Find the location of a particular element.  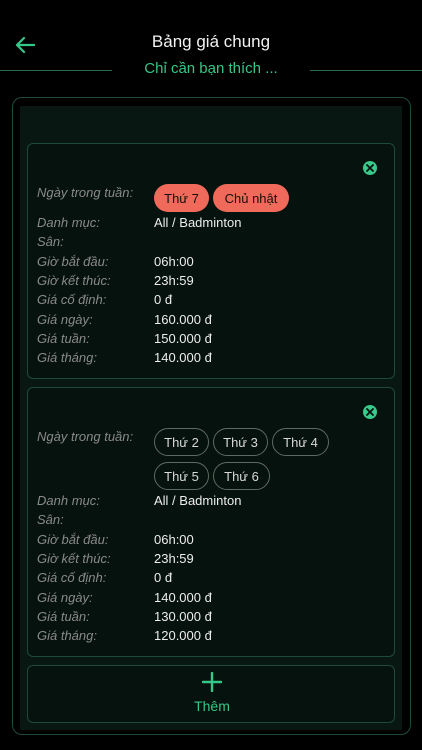

day-chip-tuesday: Thứ 3 is located at coordinates (240, 442).